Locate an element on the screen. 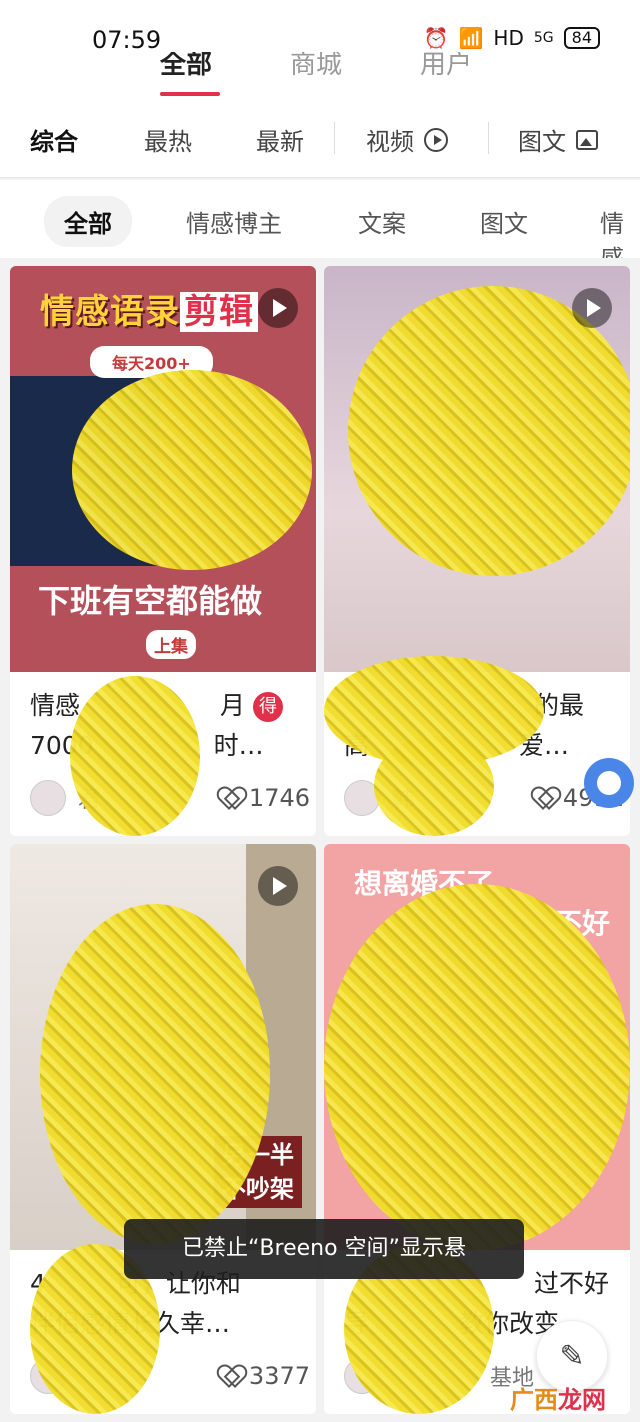  active-tab-underline is located at coordinates (190, 94).